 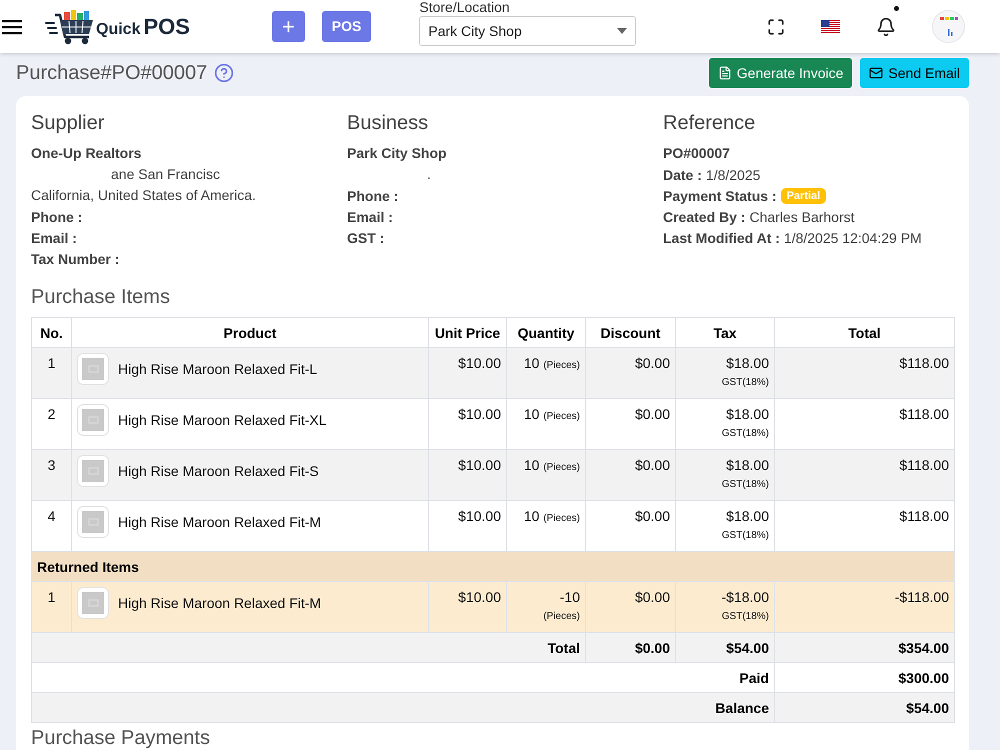 I want to click on column-header: No., so click(x=52, y=333).